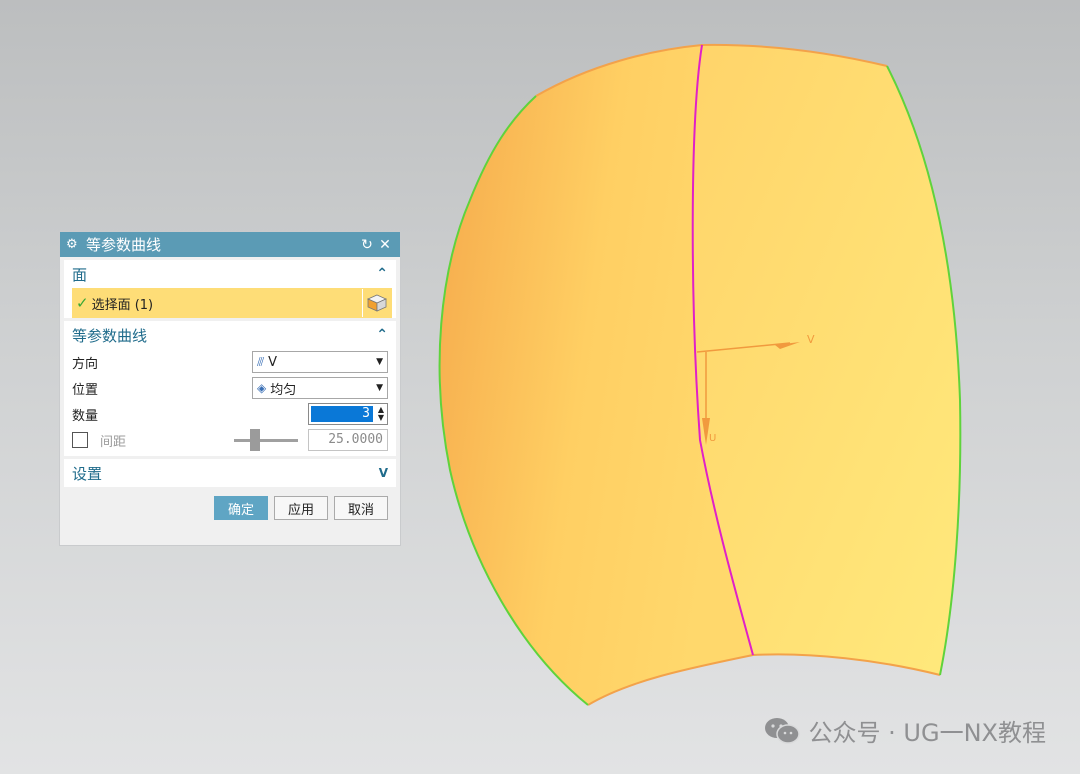  Describe the element at coordinates (85, 364) in the screenshot. I see `direction-label: 方向` at that location.